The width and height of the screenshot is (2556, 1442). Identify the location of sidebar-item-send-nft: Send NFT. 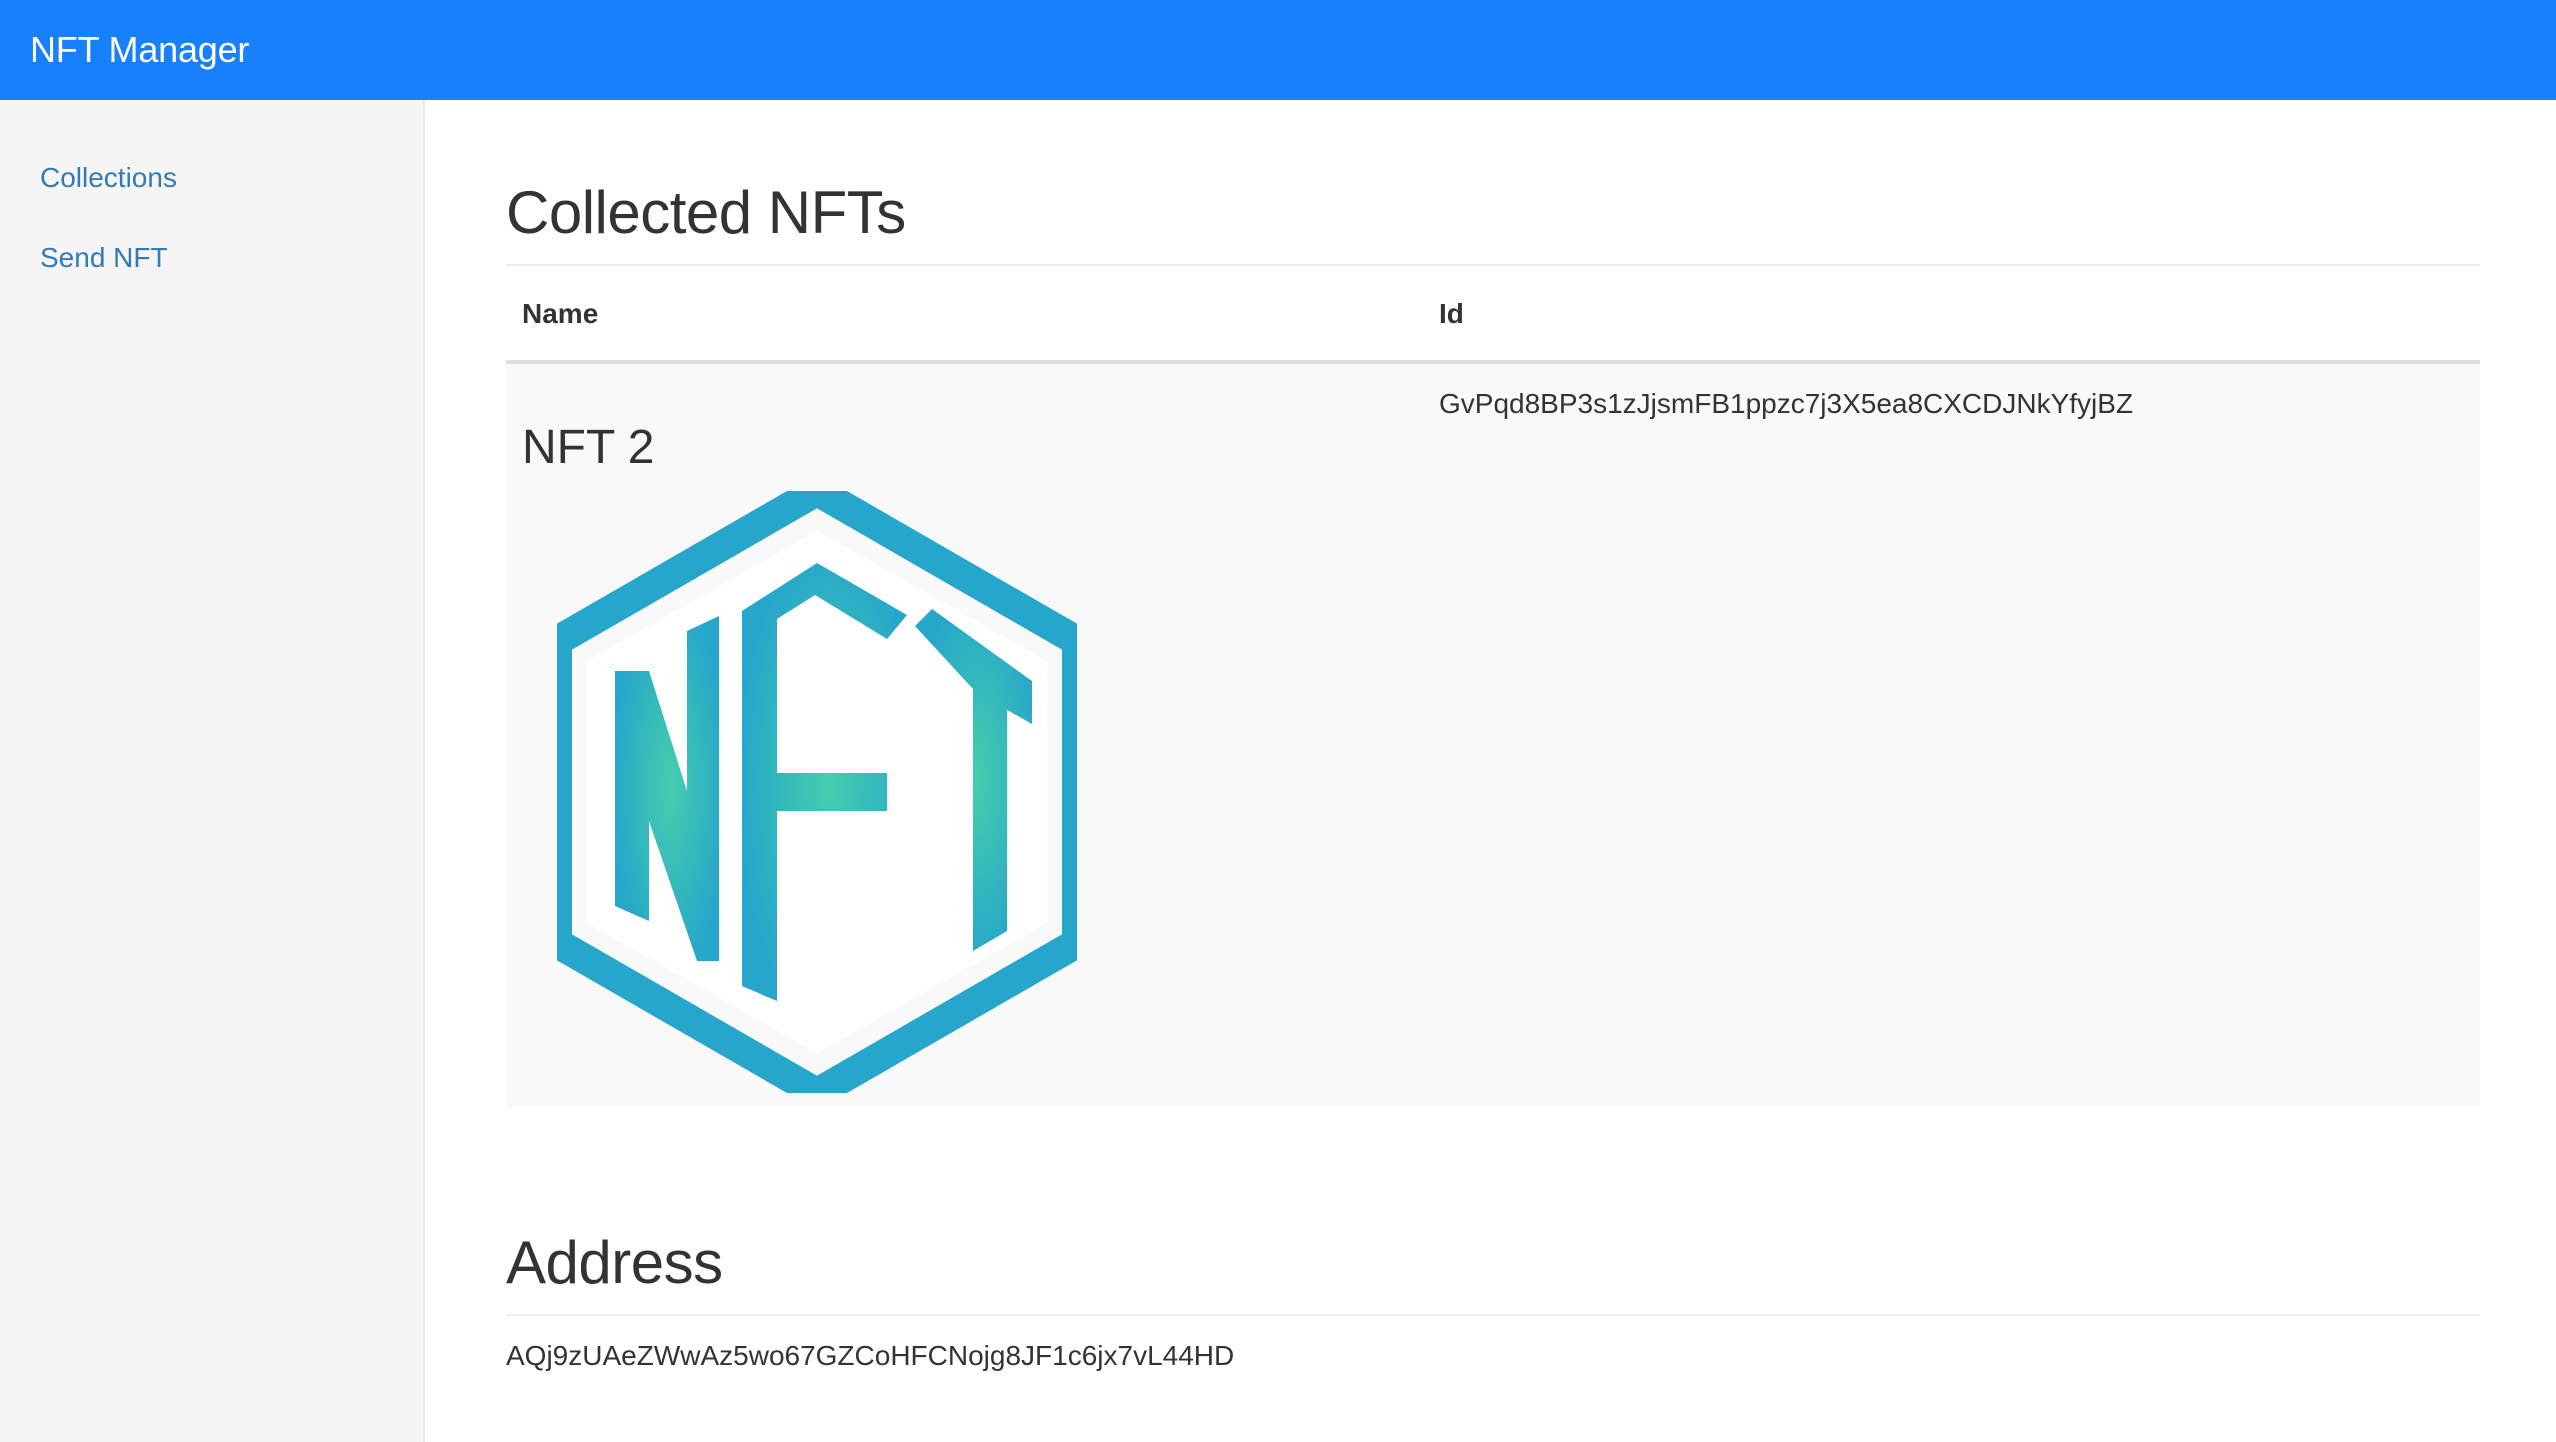
(104, 258).